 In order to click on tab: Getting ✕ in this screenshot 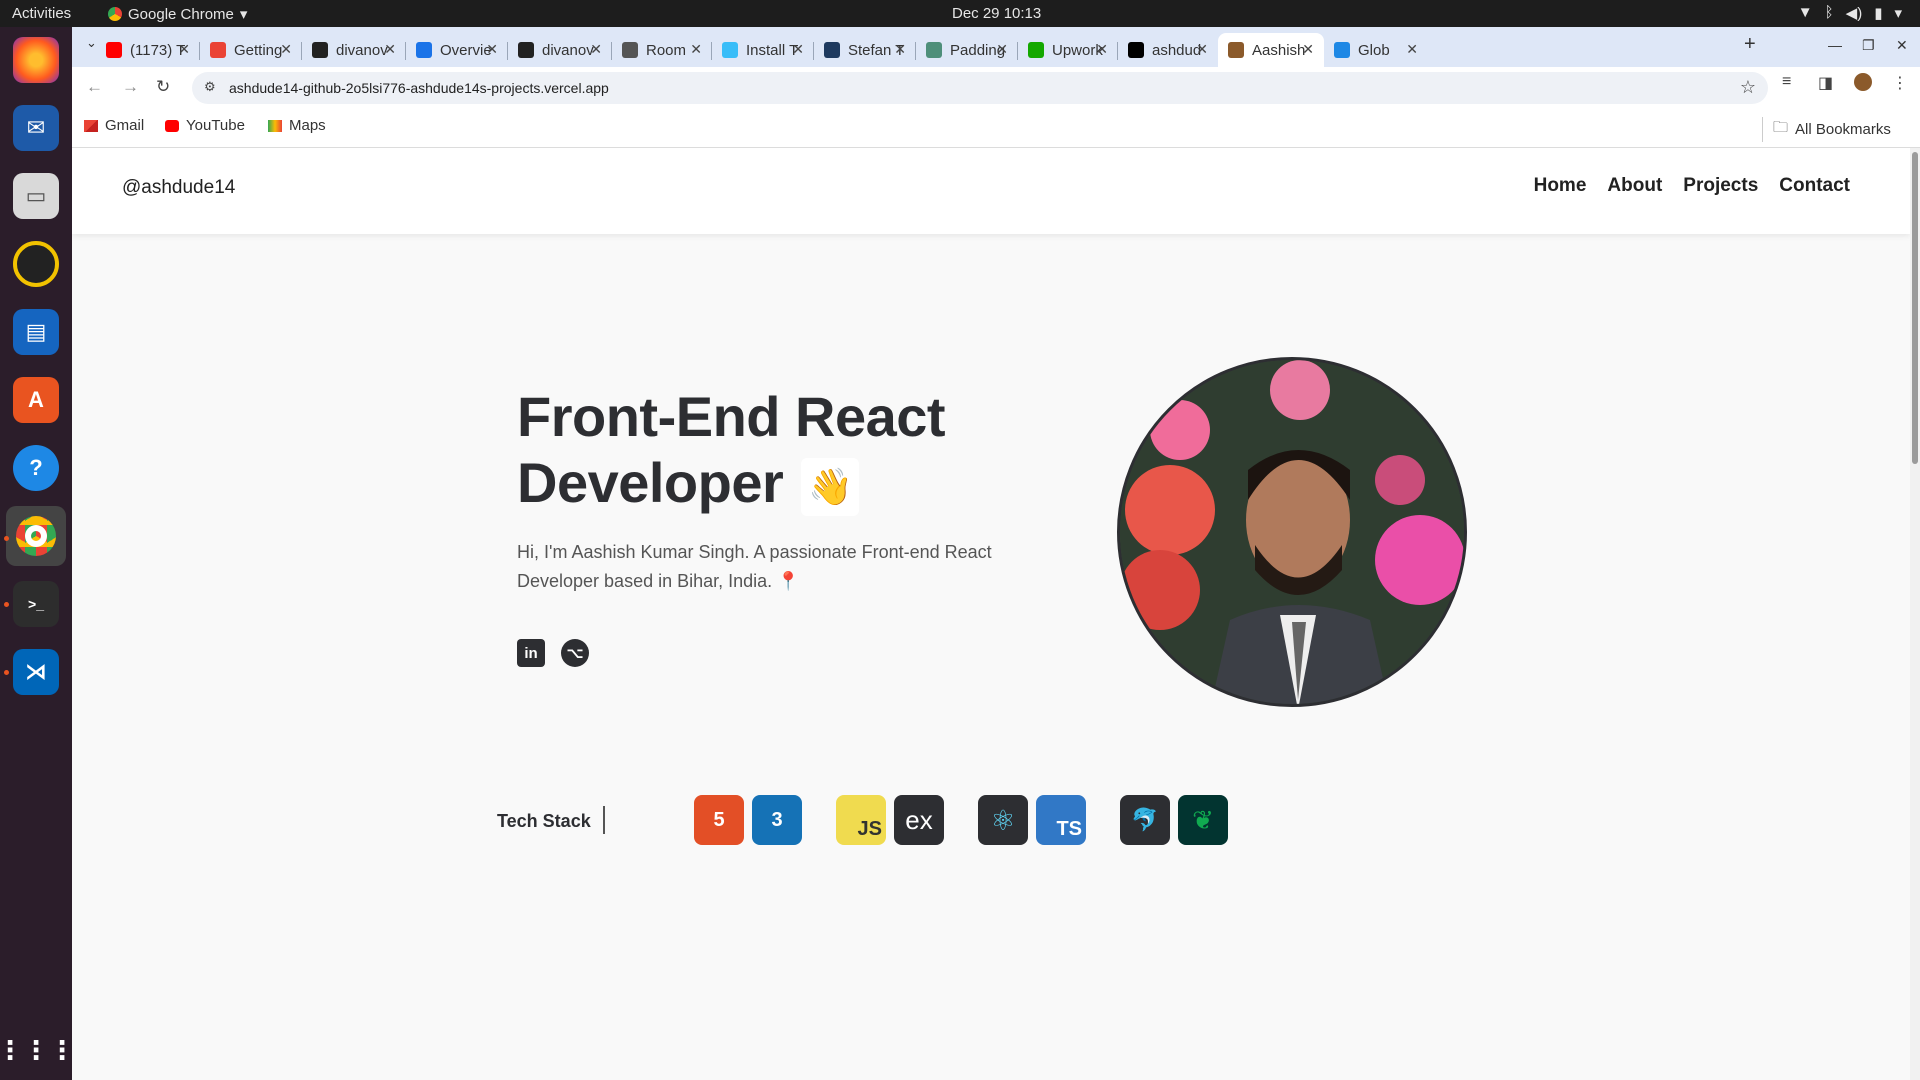, I will do `click(251, 50)`.